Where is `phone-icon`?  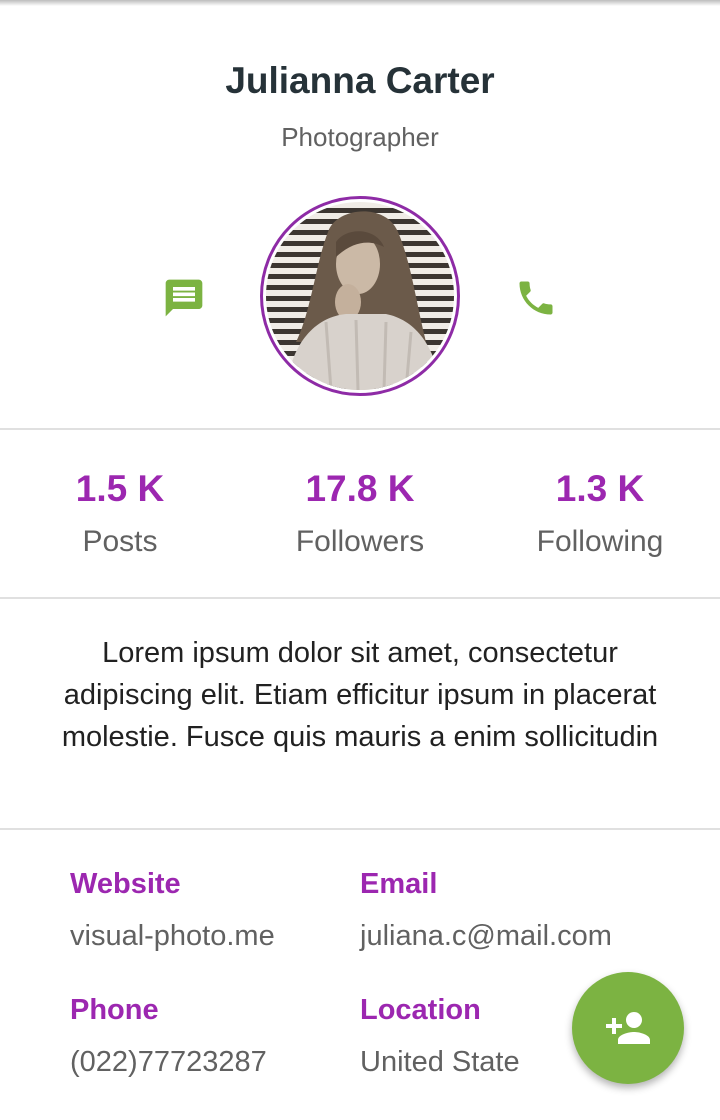 phone-icon is located at coordinates (536, 298).